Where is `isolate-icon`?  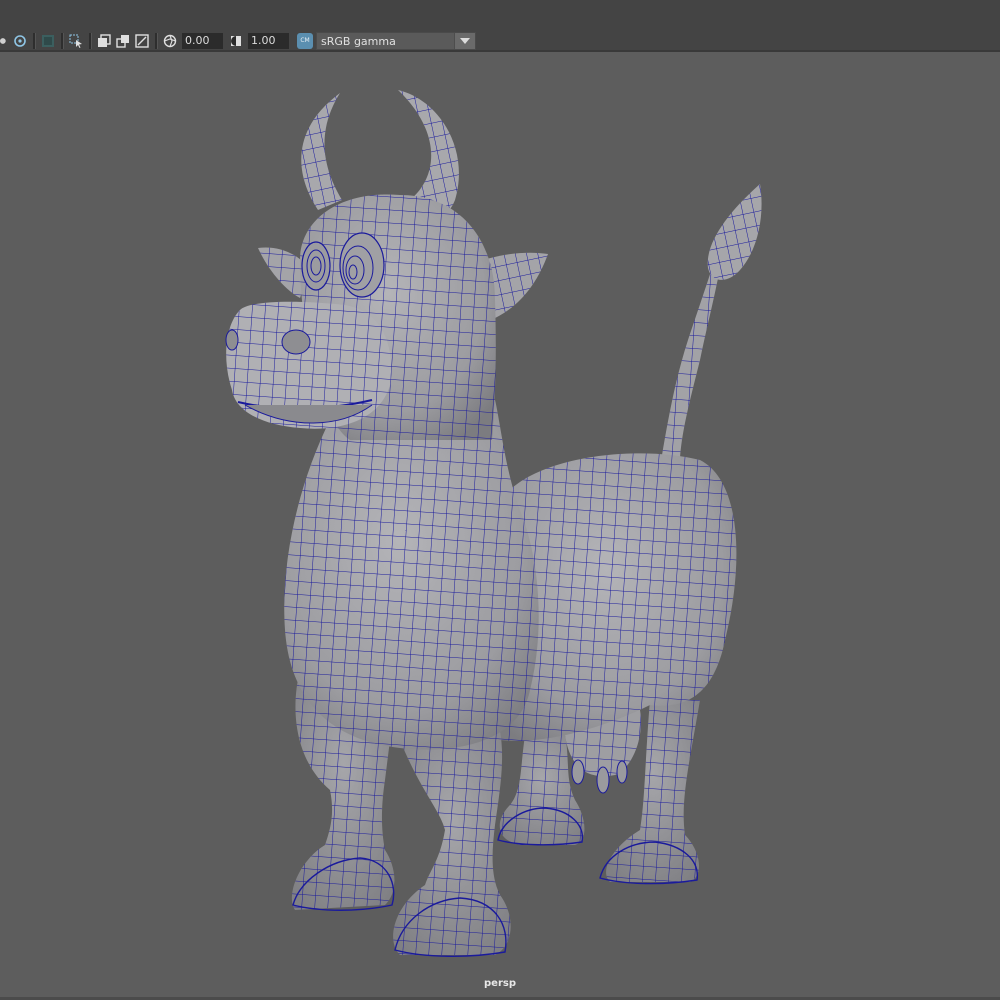 isolate-icon is located at coordinates (20, 41).